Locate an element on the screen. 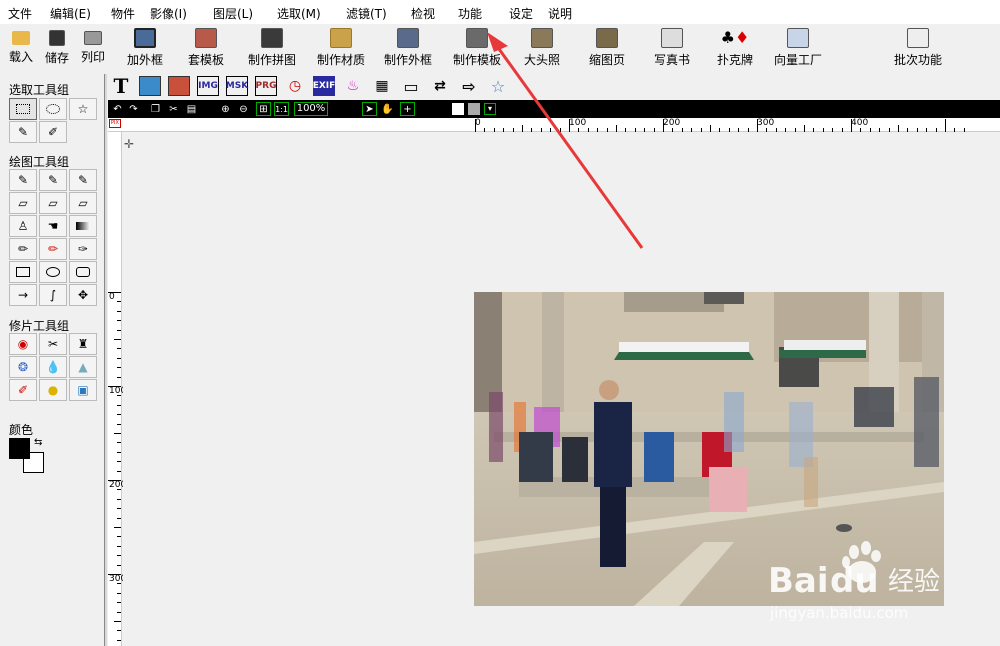  template-button: 套模板 is located at coordinates (206, 48).